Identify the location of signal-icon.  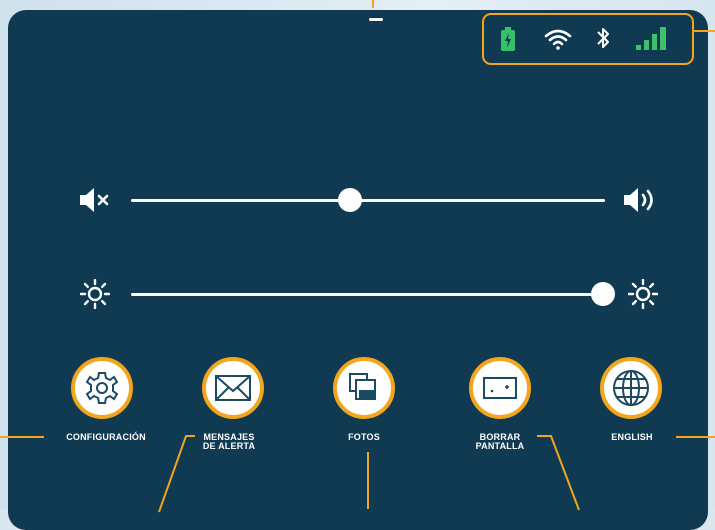
(651, 38).